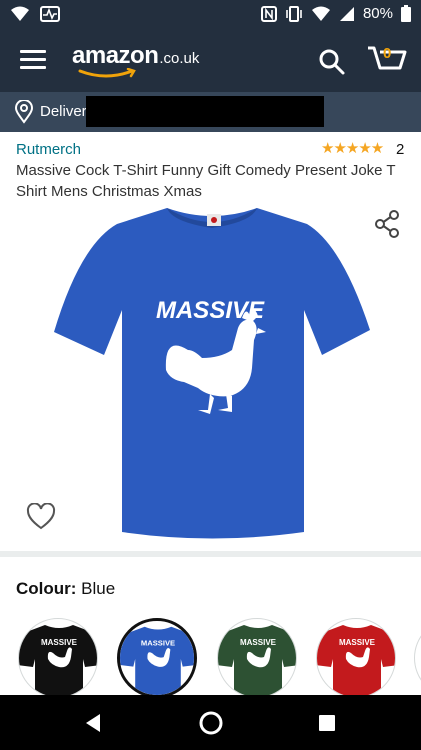  What do you see at coordinates (268, 13) in the screenshot?
I see `nfc-icon` at bounding box center [268, 13].